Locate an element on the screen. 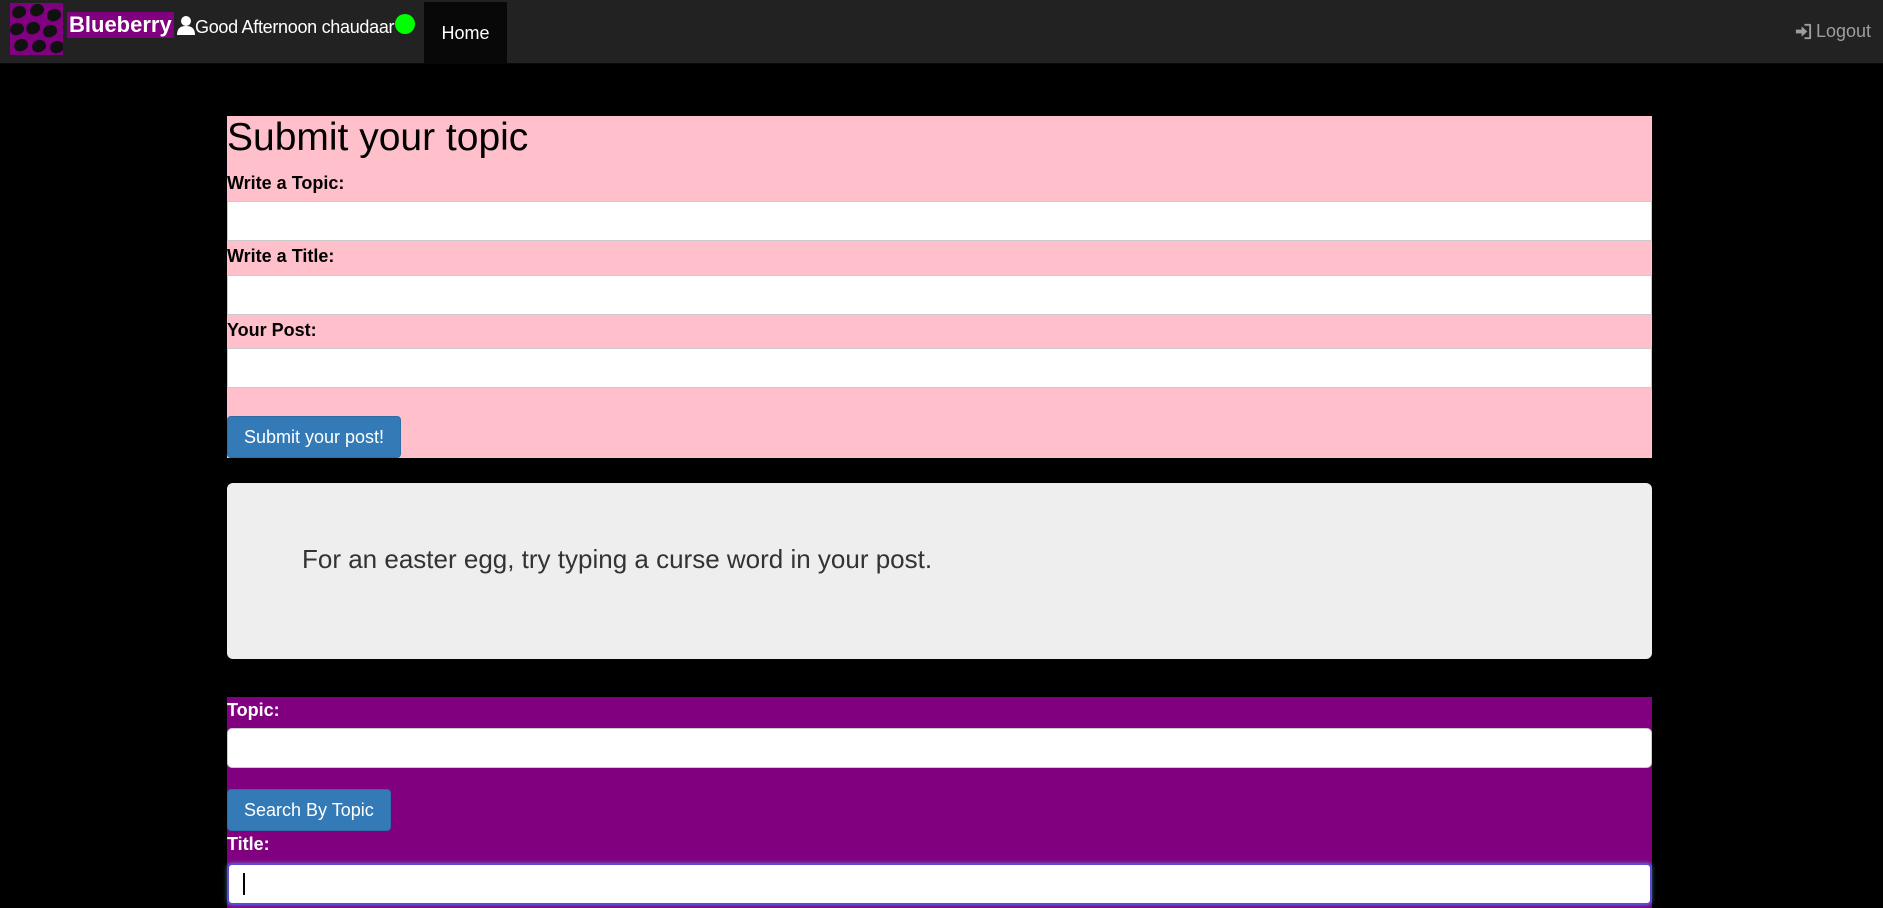 This screenshot has height=908, width=1883. search-title-label: Title: is located at coordinates (248, 844).